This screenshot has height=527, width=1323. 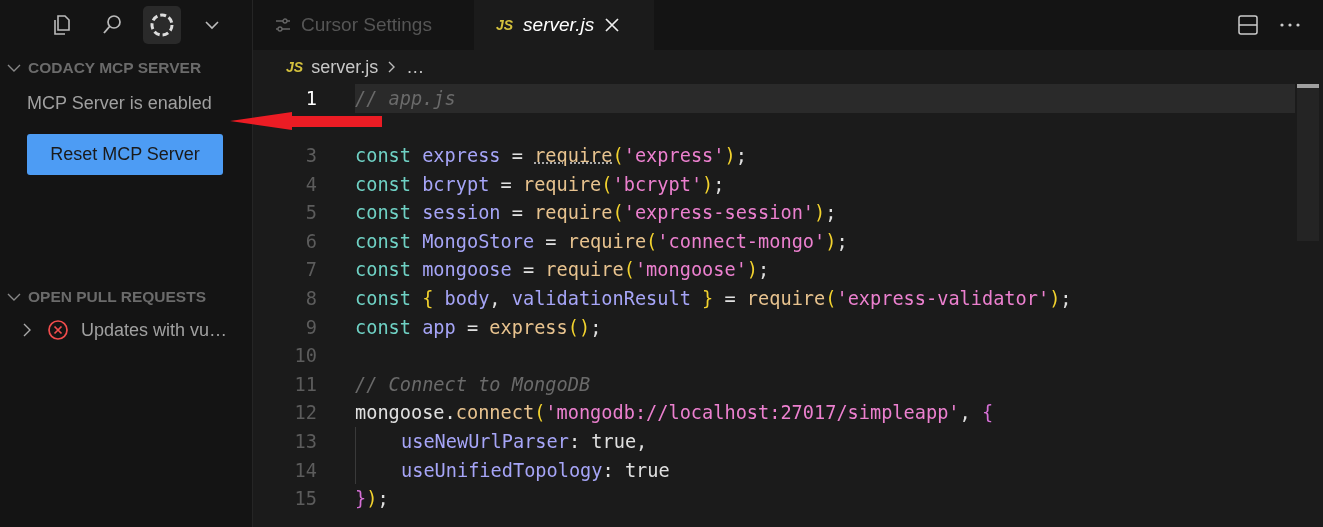 What do you see at coordinates (310, 98) in the screenshot?
I see `line-number: 1` at bounding box center [310, 98].